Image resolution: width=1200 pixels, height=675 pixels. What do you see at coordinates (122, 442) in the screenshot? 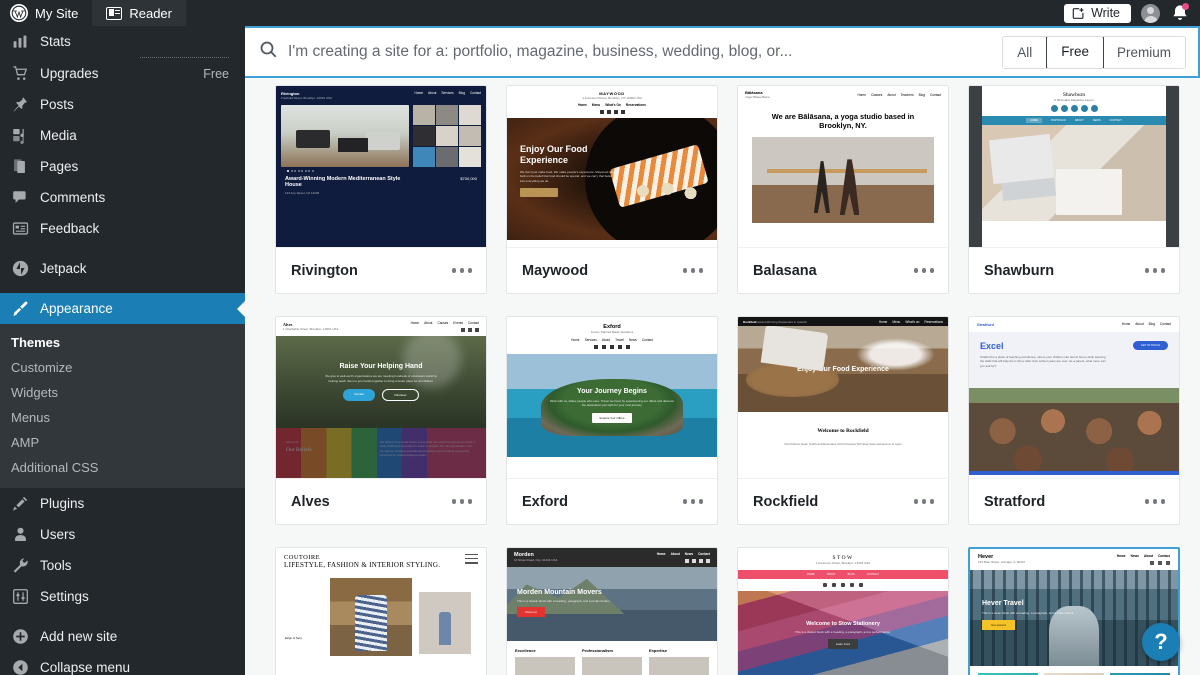
I see `submenu-item-amp: AMP` at bounding box center [122, 442].